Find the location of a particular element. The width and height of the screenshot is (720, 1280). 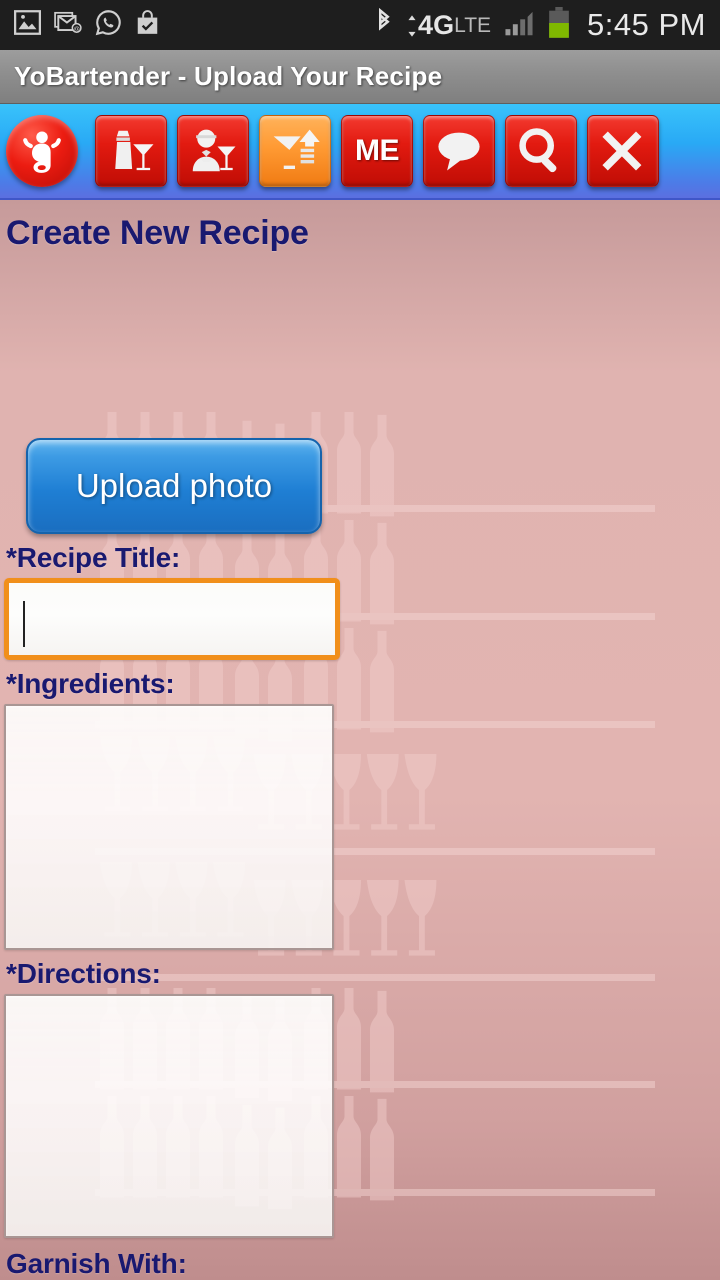

network-4g-label: 4G is located at coordinates (436, 24).